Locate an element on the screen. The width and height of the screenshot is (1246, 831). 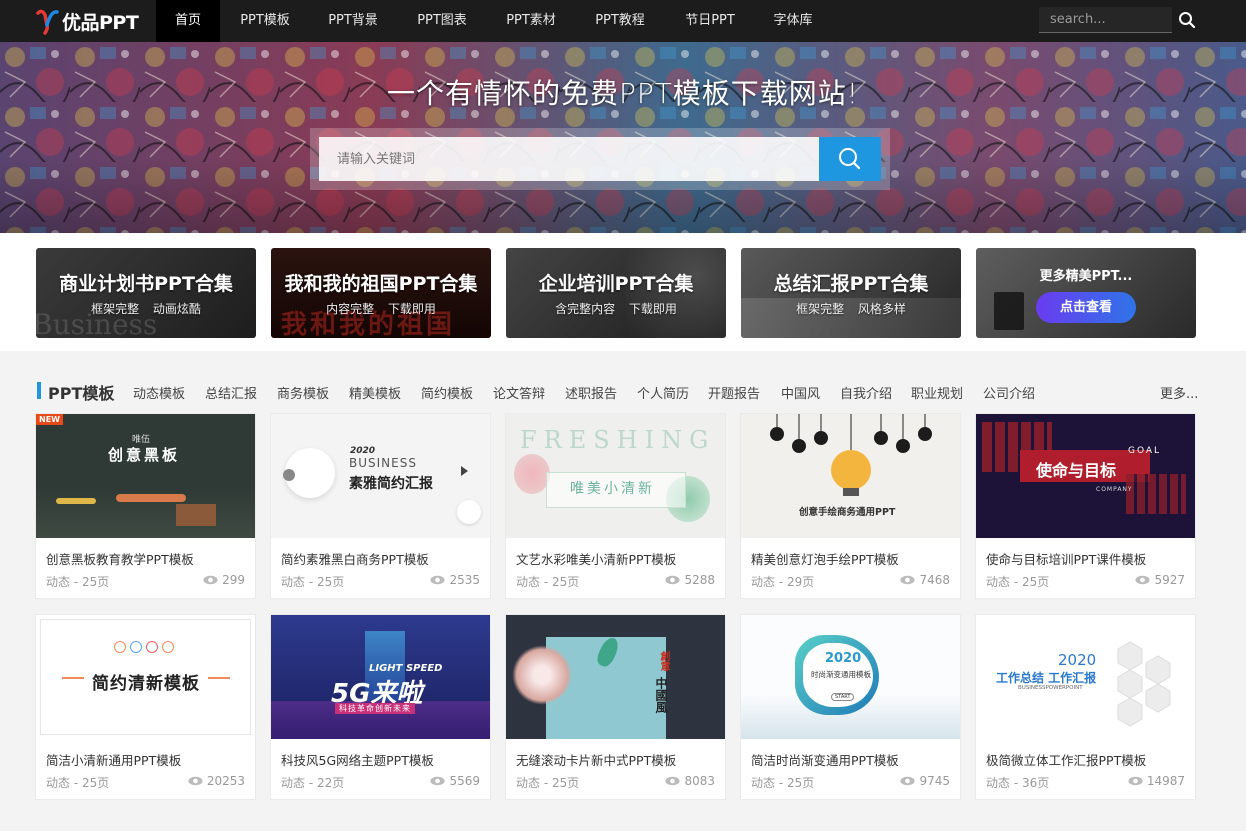
thumb-text: 中國風 is located at coordinates (661, 695).